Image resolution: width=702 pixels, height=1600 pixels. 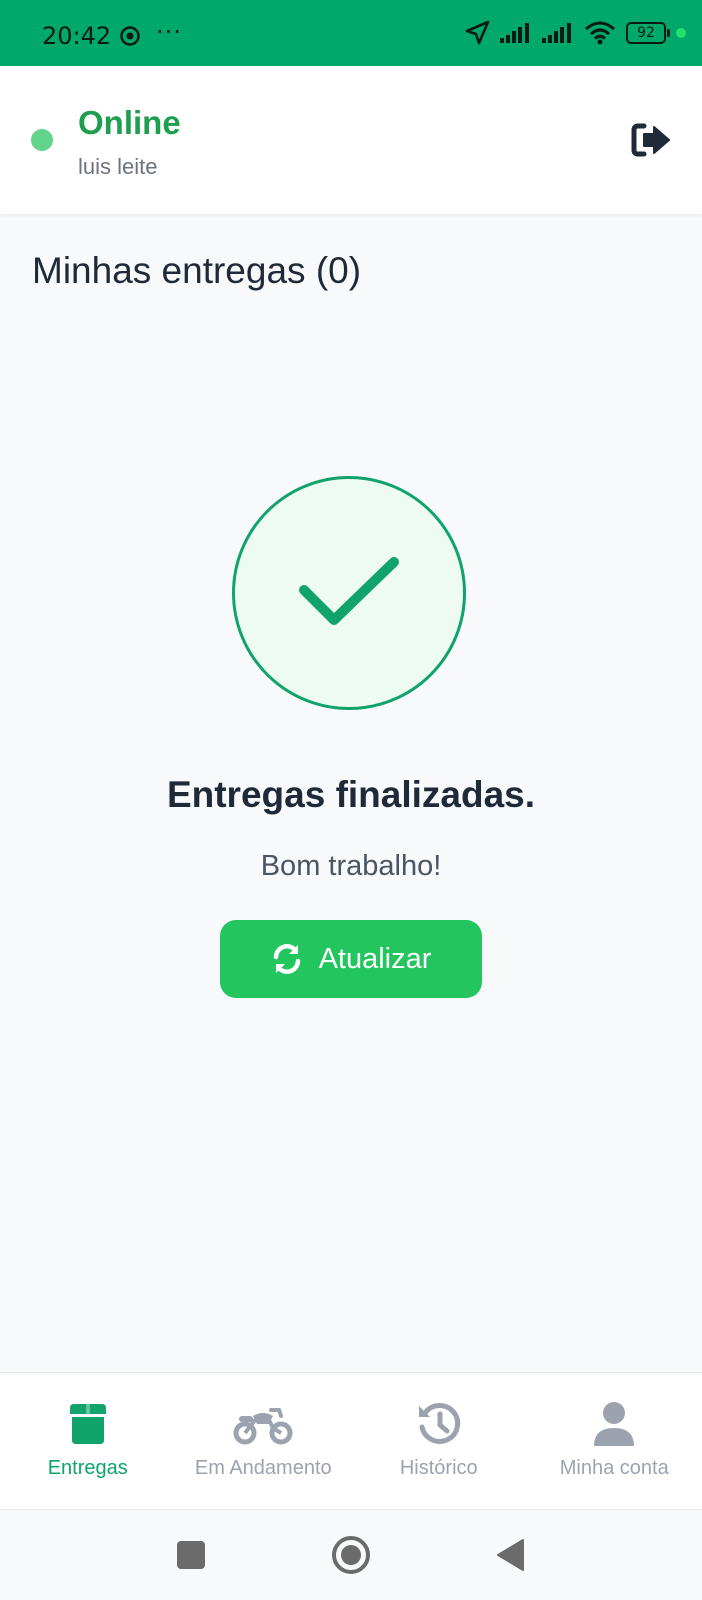 I want to click on box-icon, so click(x=88, y=1424).